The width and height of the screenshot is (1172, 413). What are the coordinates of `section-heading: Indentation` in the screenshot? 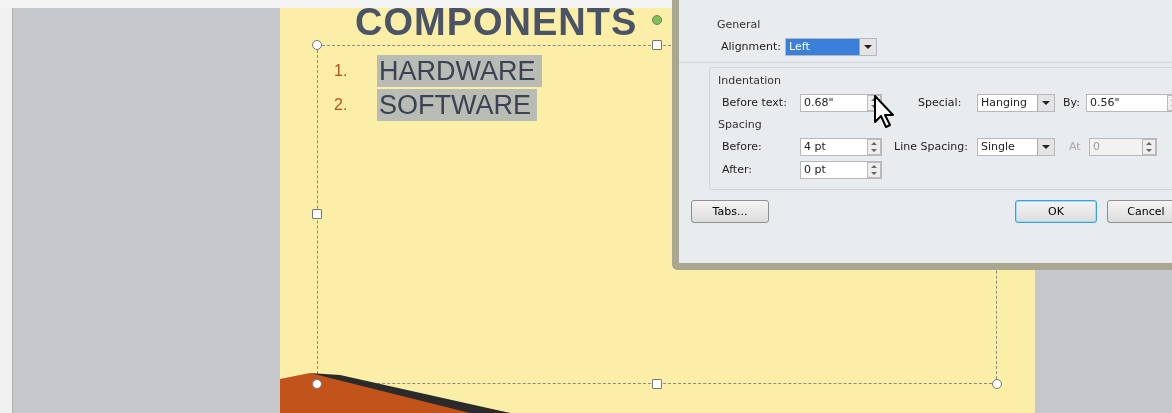 It's located at (750, 80).